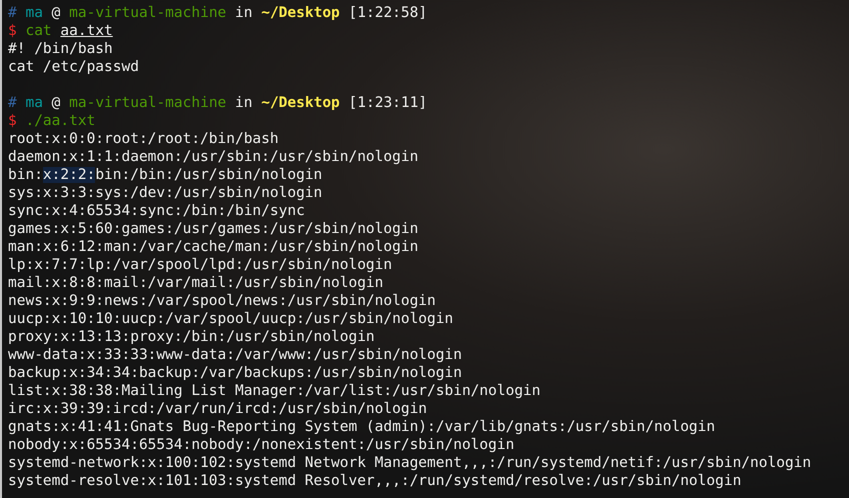 The width and height of the screenshot is (849, 498). What do you see at coordinates (60, 121) in the screenshot?
I see `command-text: ./aa.txt` at bounding box center [60, 121].